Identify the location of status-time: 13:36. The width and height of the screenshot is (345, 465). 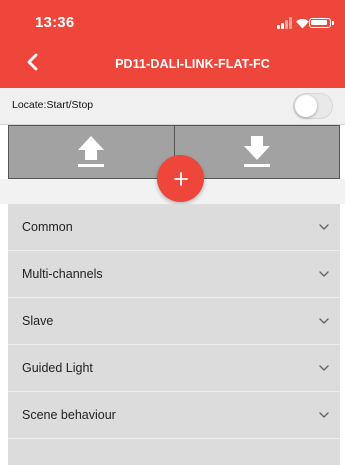
(55, 22).